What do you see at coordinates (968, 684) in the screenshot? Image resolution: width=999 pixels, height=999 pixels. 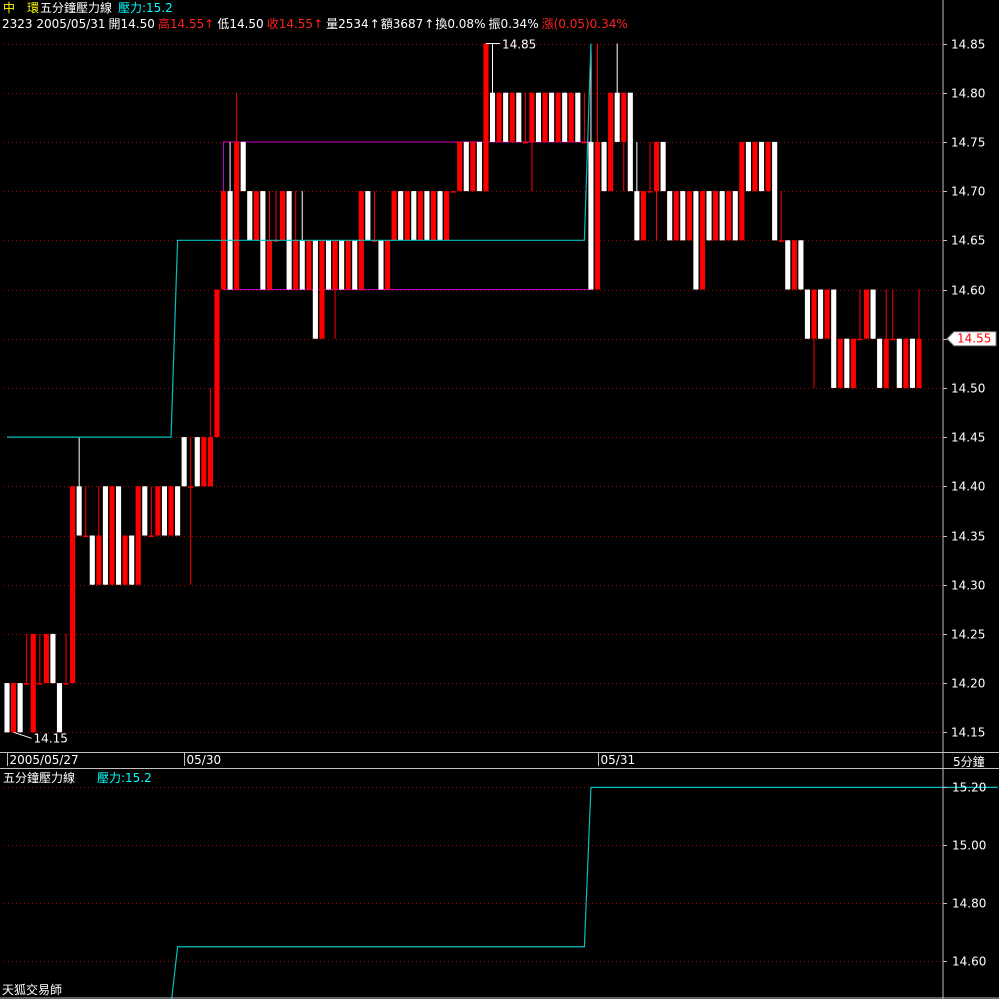 I see `y-tick-label: 14.20` at bounding box center [968, 684].